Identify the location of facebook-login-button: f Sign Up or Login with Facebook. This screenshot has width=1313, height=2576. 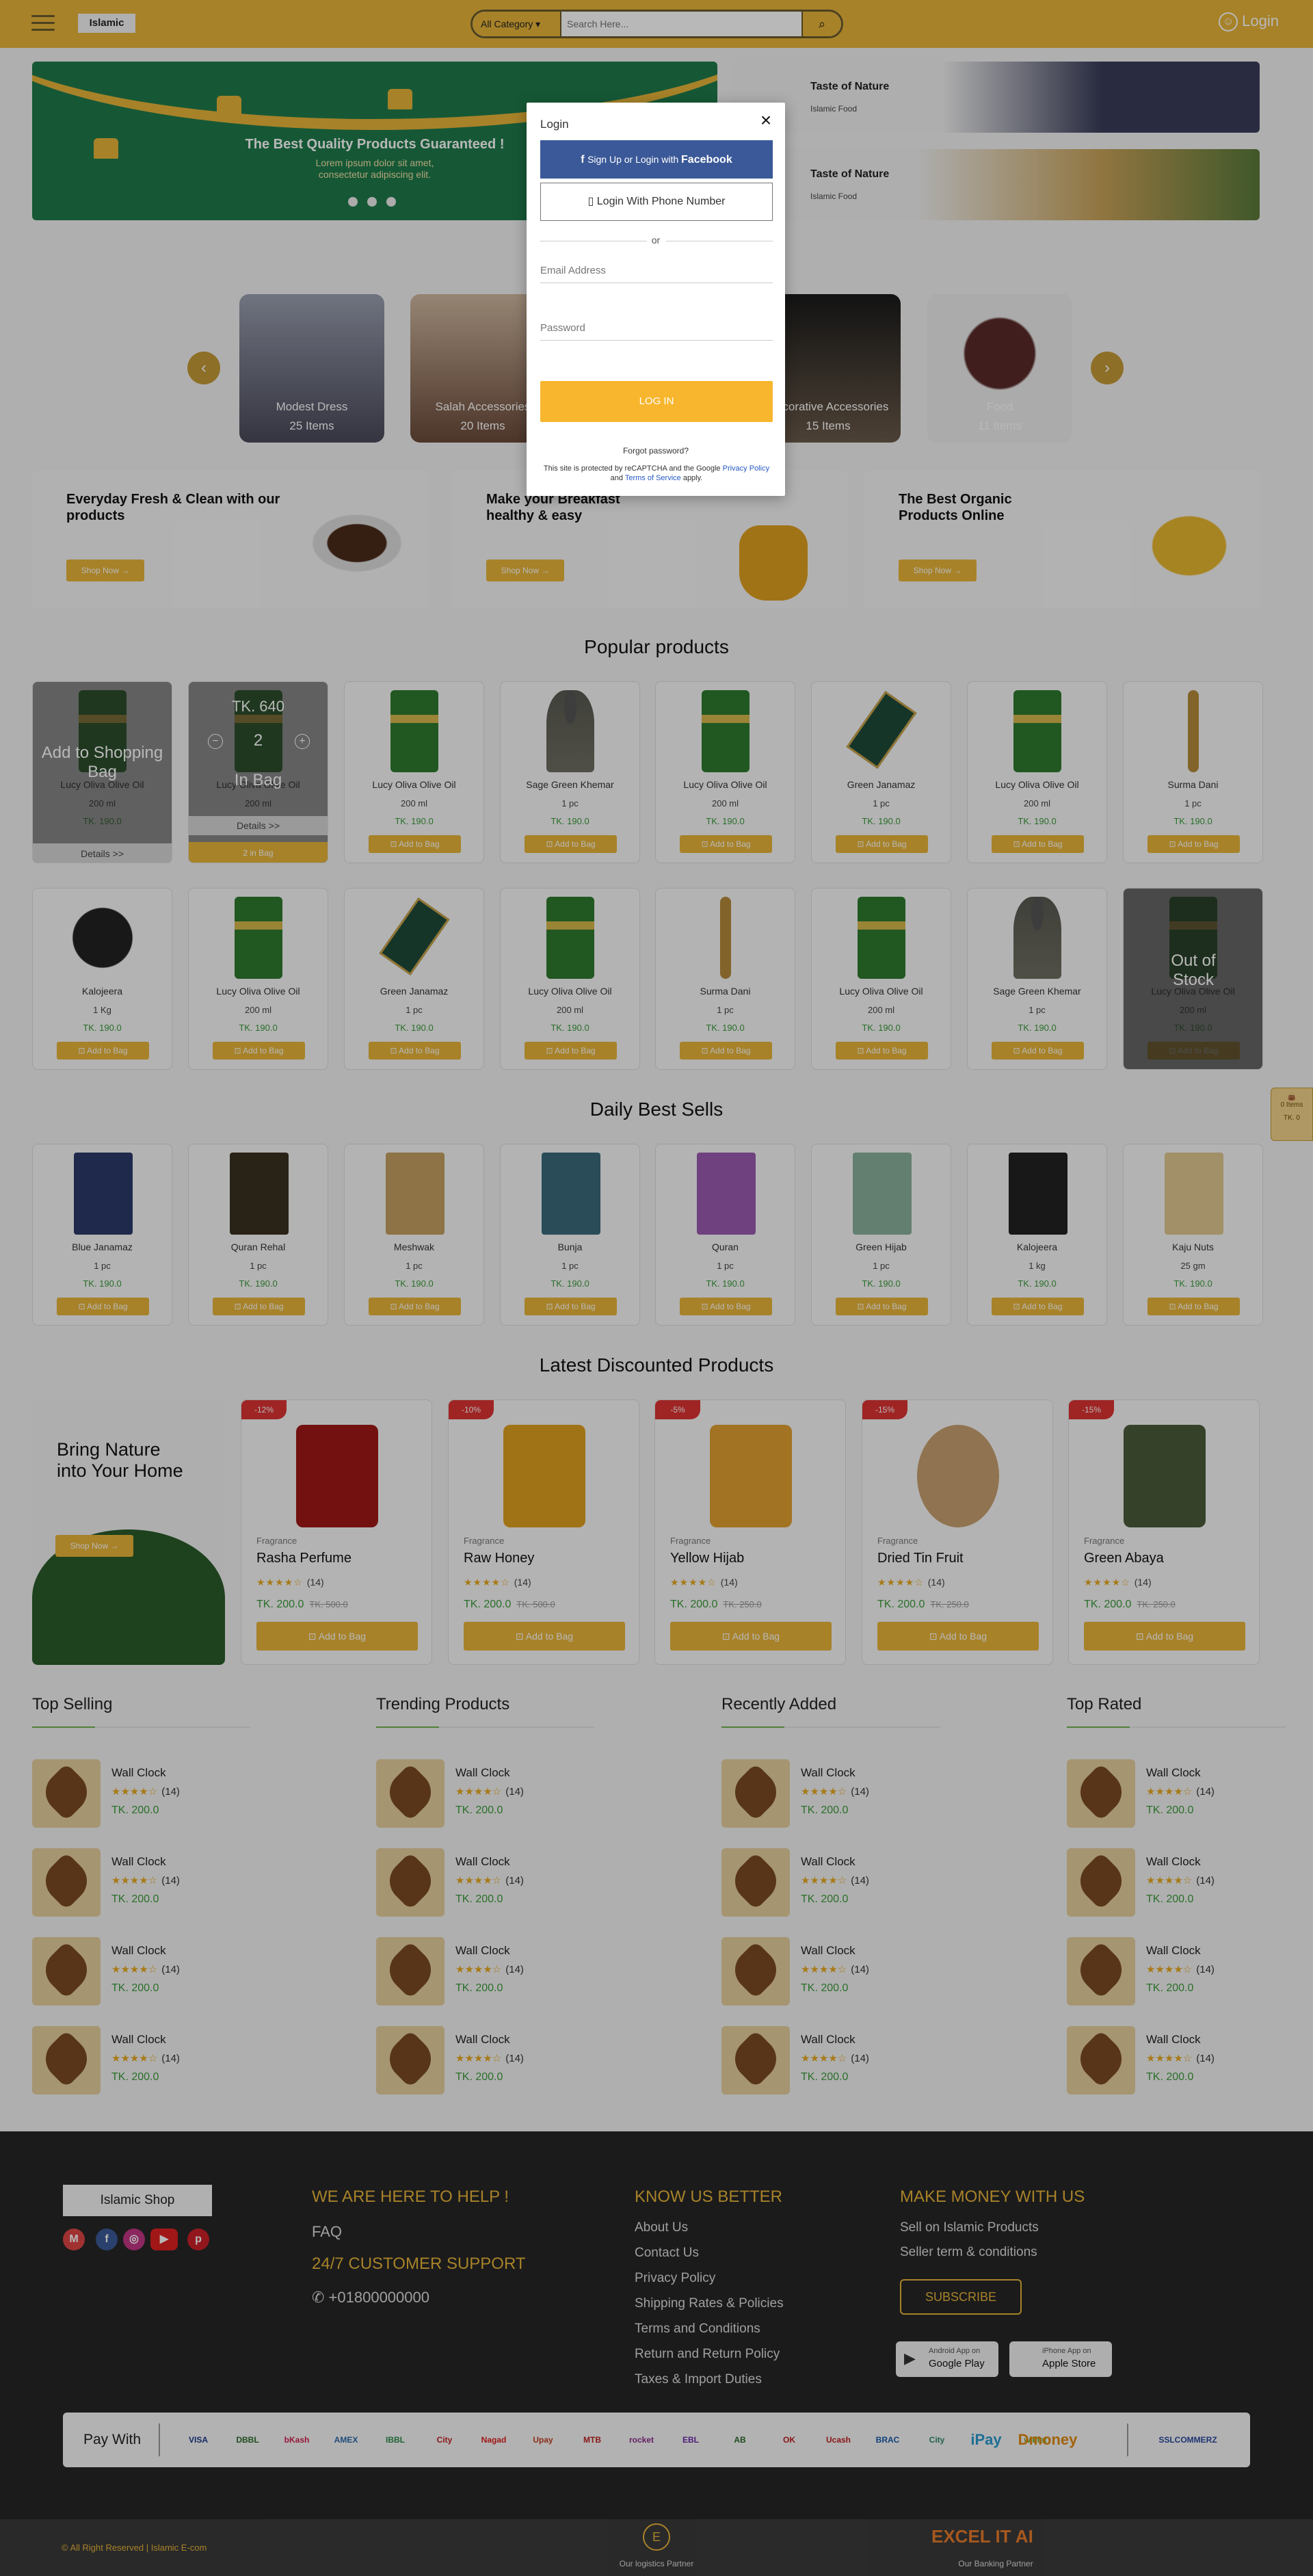
(657, 159).